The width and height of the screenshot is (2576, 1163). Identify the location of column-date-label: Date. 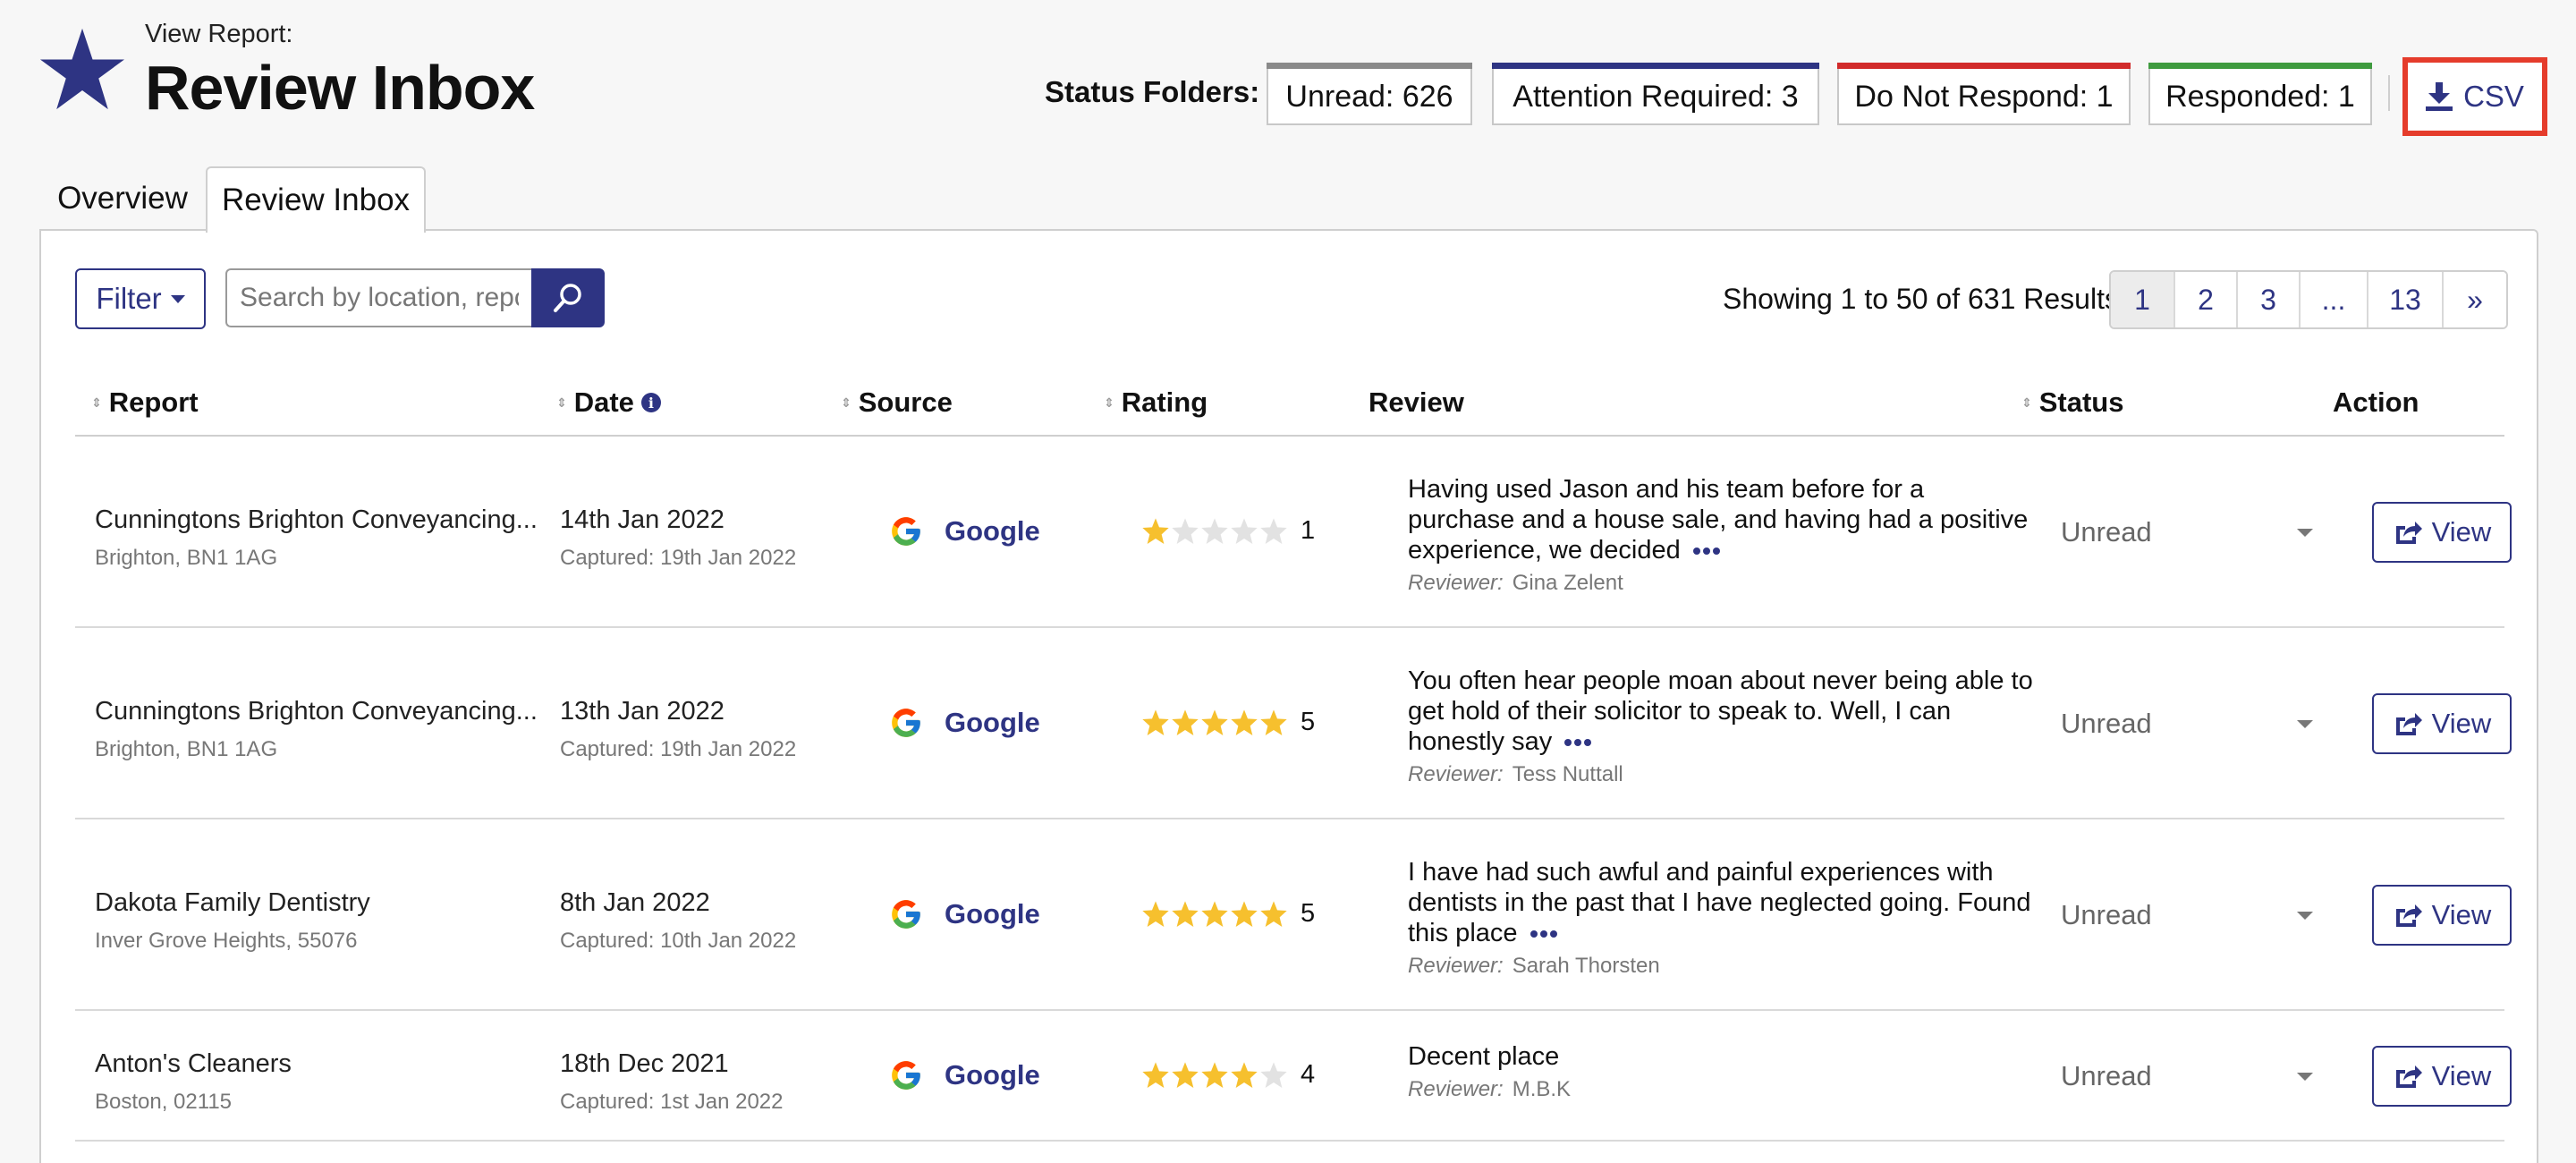
(603, 402).